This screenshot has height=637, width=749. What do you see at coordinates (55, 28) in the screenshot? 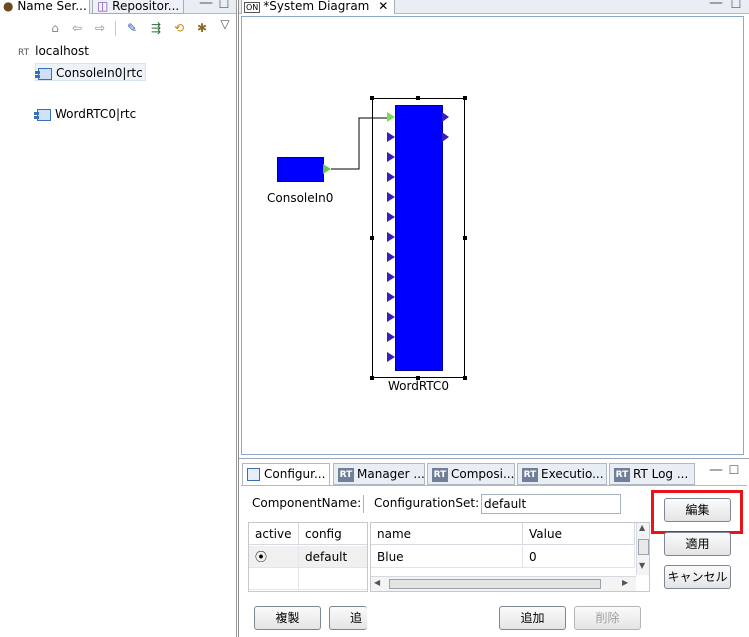
I see `home-icon: ⌂` at bounding box center [55, 28].